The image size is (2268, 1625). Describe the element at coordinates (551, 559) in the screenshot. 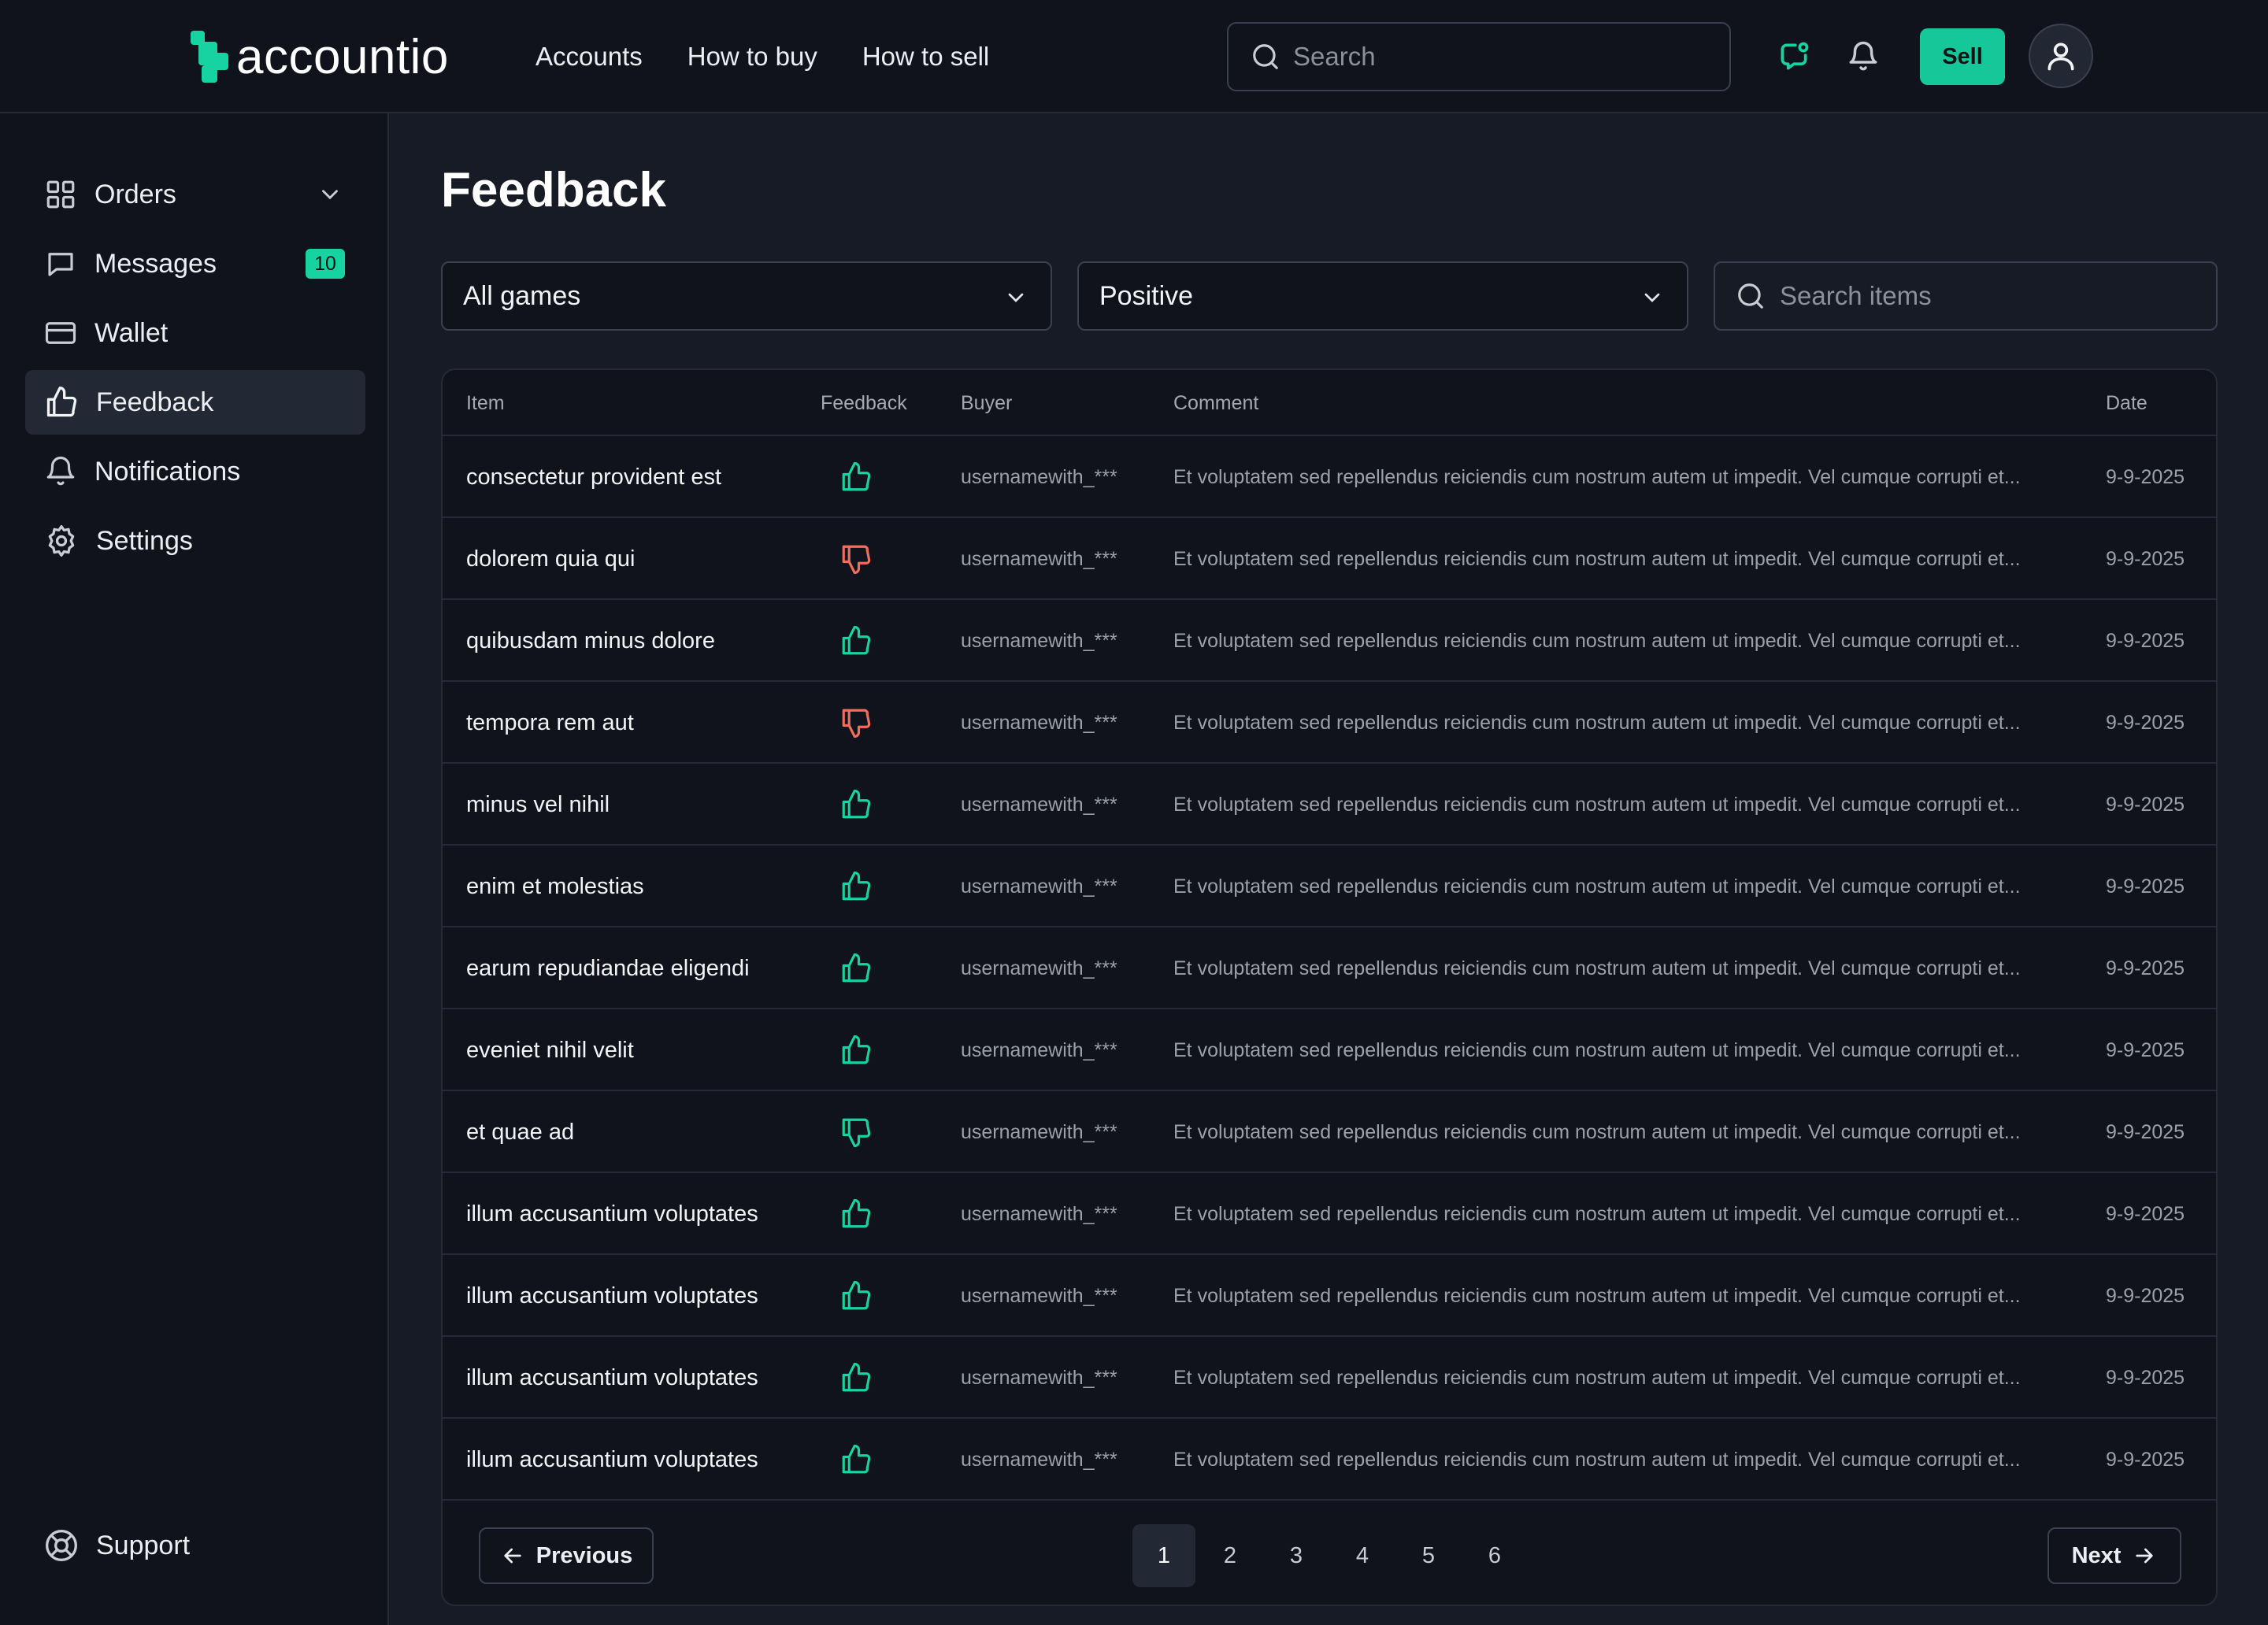

I see `row-item-name: dolorem quia qui` at that location.